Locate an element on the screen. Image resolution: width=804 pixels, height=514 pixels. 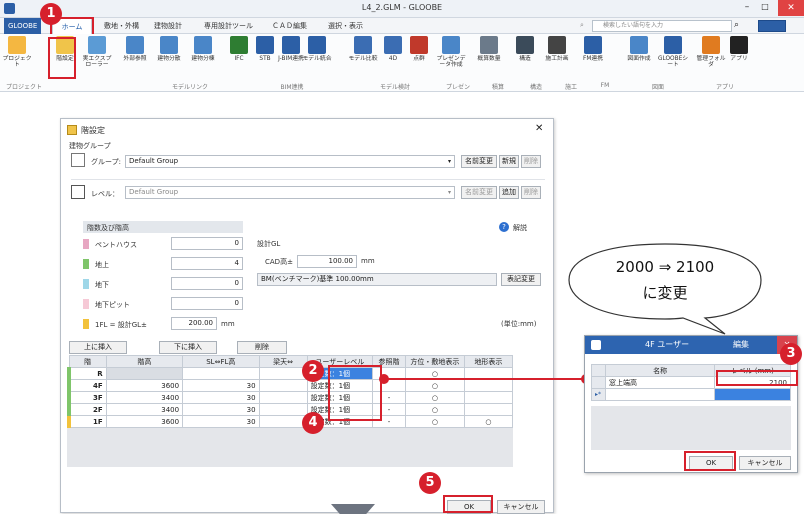
penthouse-color-icon is located at coordinates (86, 244).